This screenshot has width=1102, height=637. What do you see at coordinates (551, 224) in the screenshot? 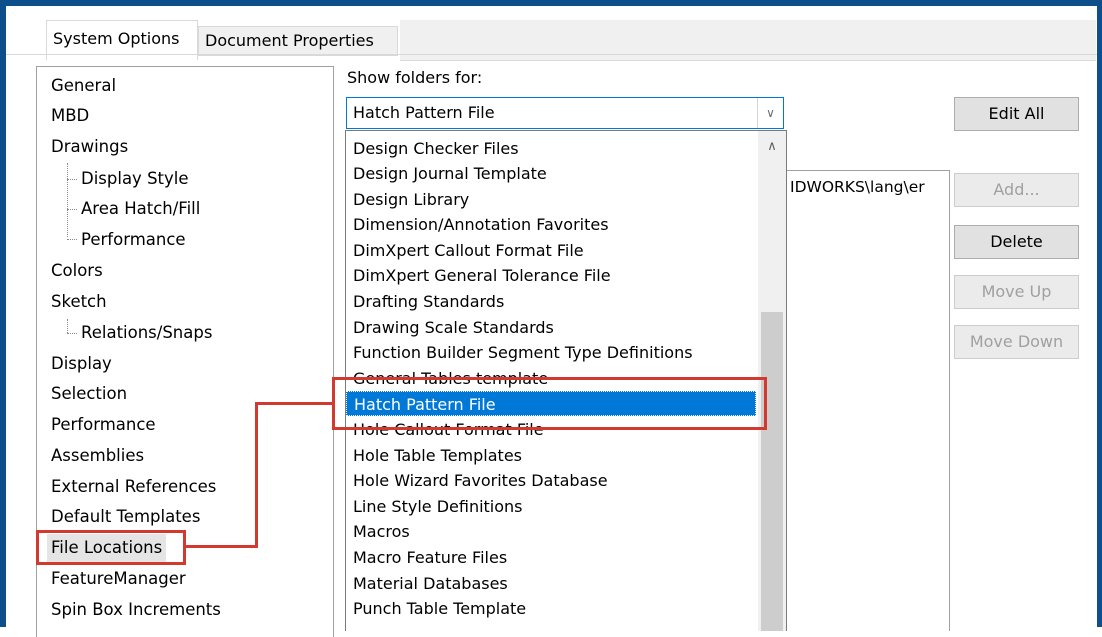
I see `dropdown-option: Dimension/Annotation Favorites` at bounding box center [551, 224].